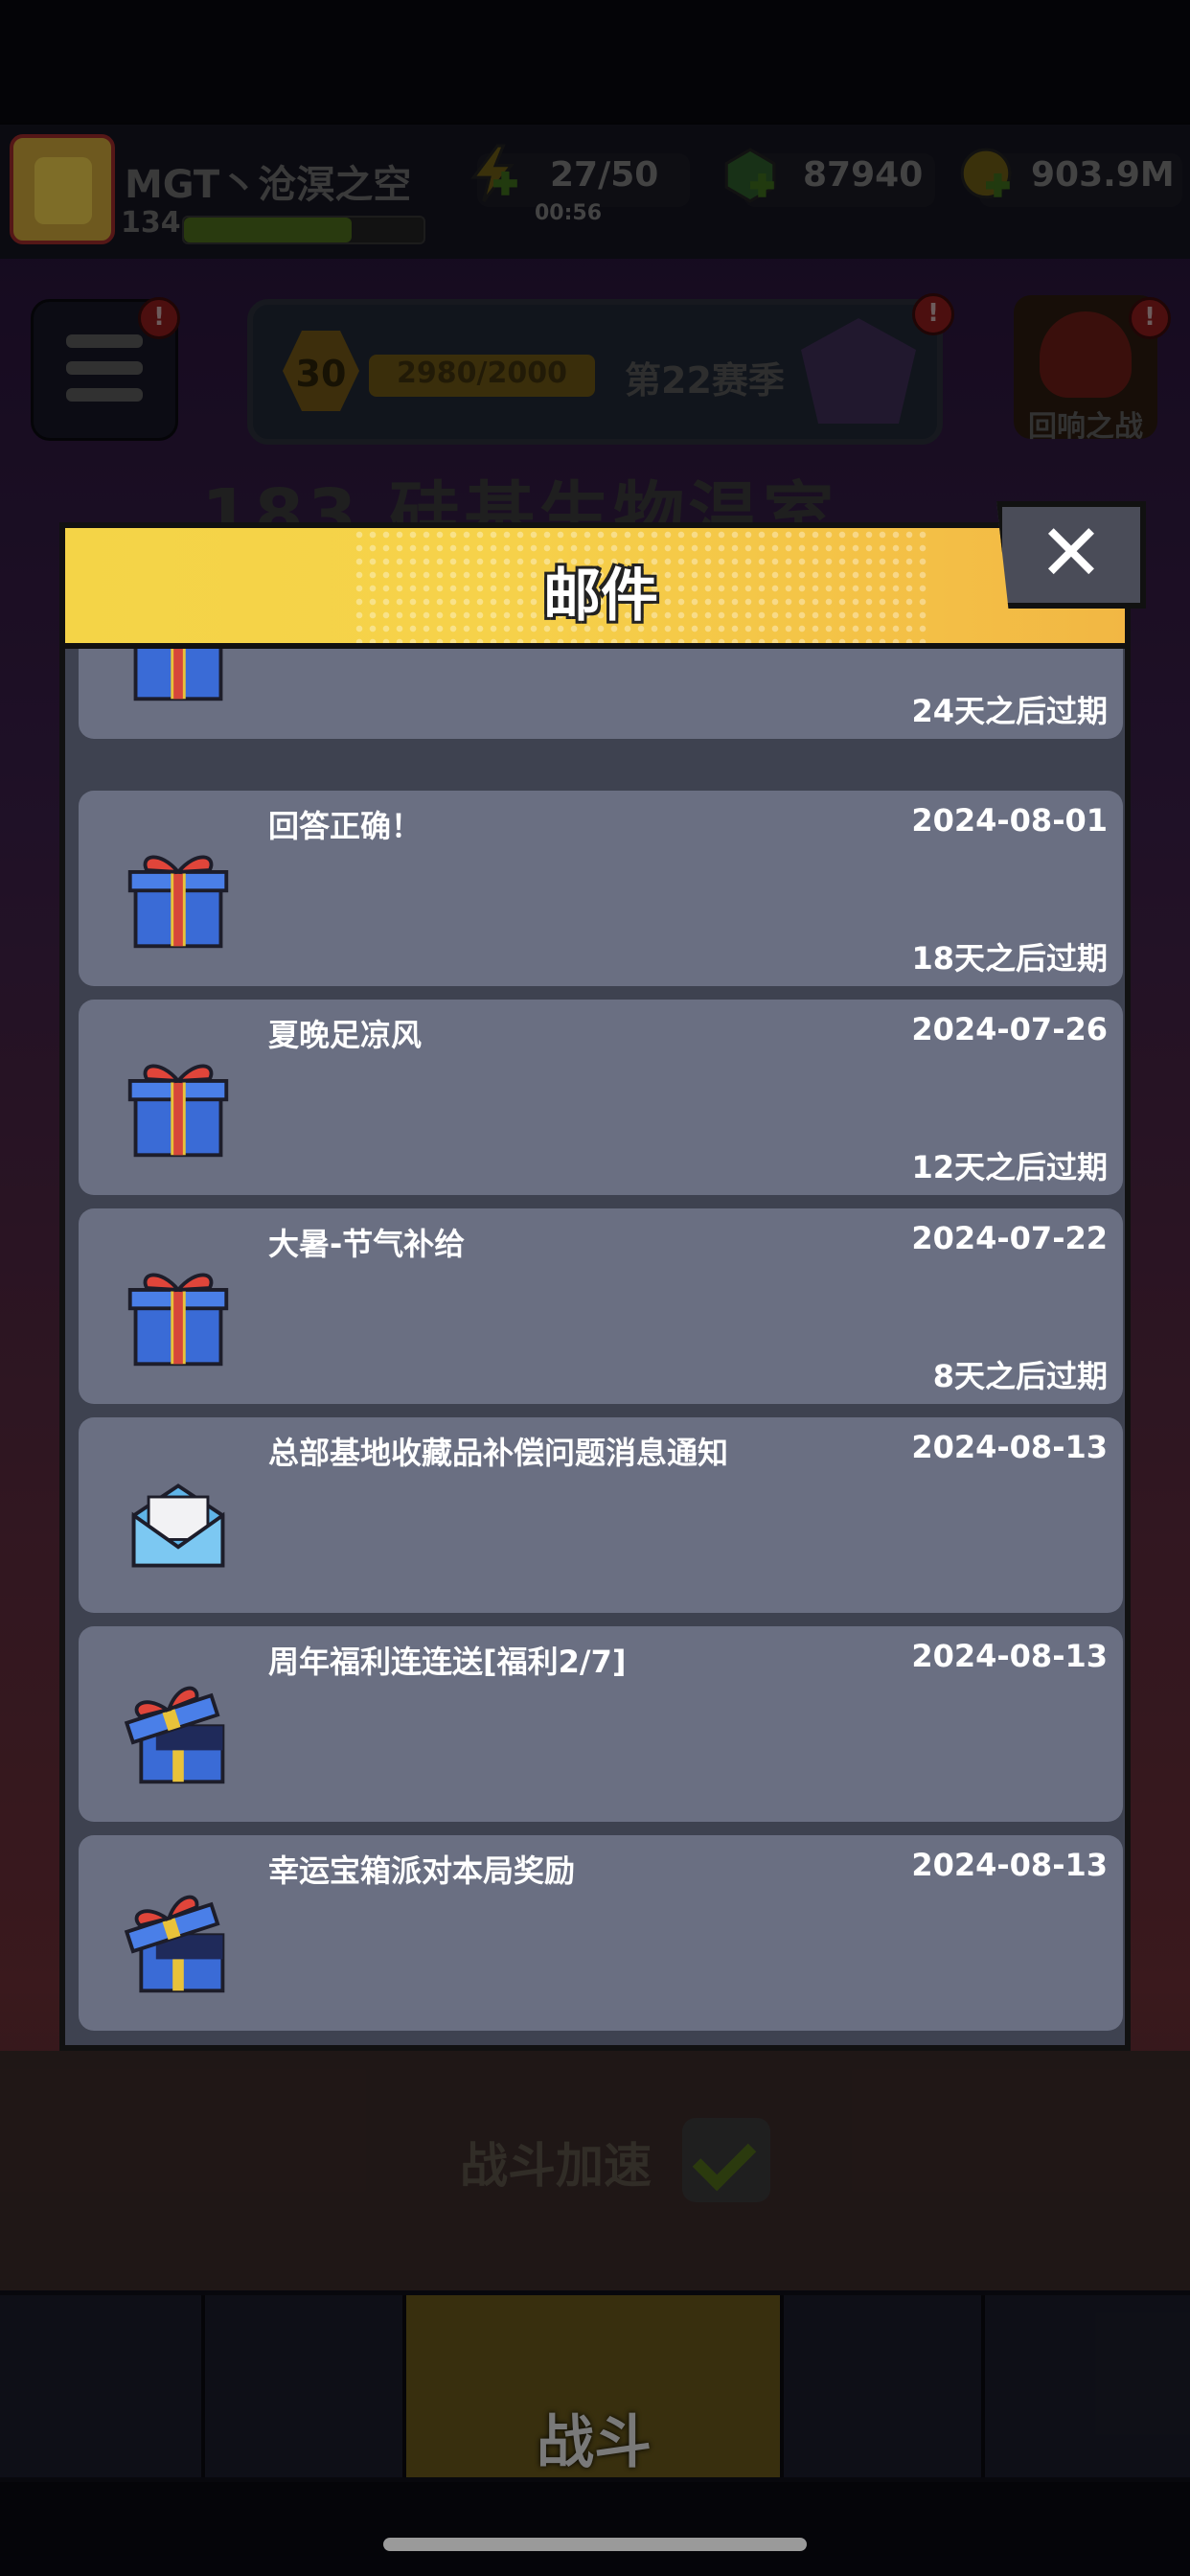 Image resolution: width=1190 pixels, height=2576 pixels. Describe the element at coordinates (448, 1662) in the screenshot. I see `mail-title: 周年福利连连送[福利2/7]` at that location.